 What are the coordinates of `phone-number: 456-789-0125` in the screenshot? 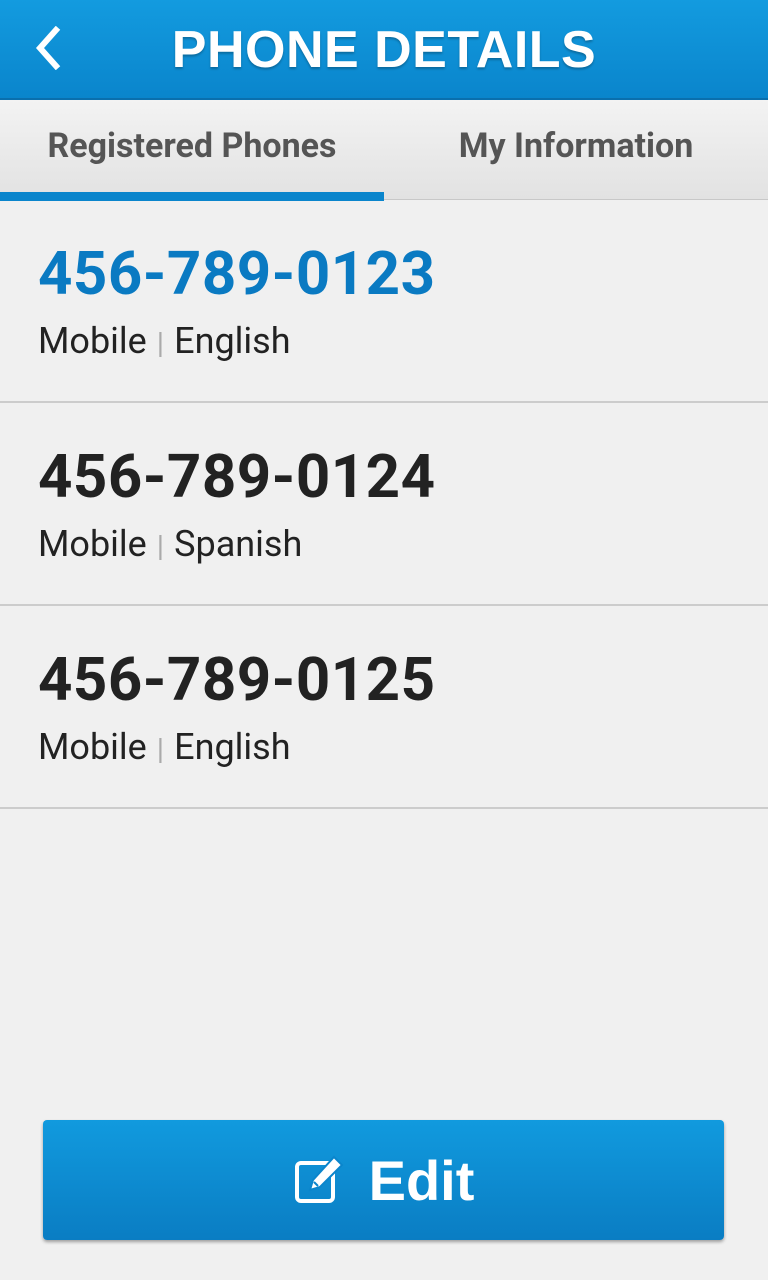 It's located at (237, 679).